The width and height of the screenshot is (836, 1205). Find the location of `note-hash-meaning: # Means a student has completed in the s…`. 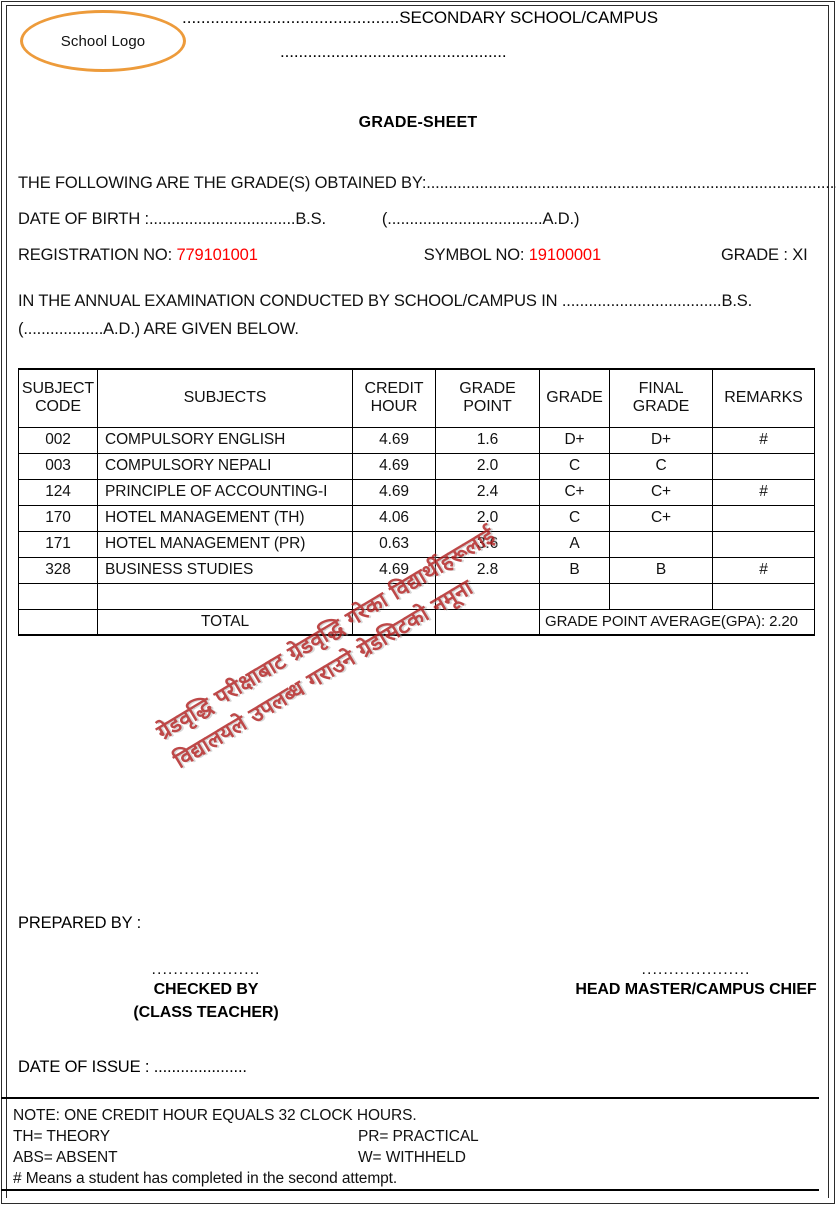

note-hash-meaning: # Means a student has completed in the s… is located at coordinates (205, 1178).